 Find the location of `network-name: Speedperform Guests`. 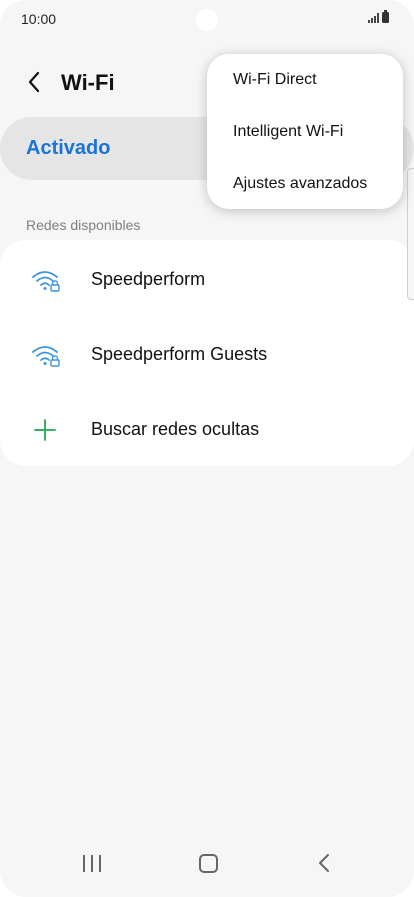

network-name: Speedperform Guests is located at coordinates (179, 354).